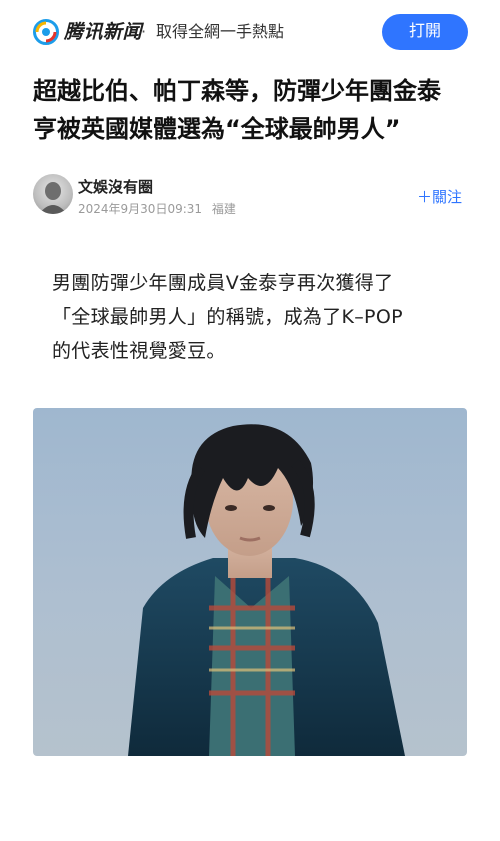 This screenshot has height=841, width=500. I want to click on paragraph-line: 「全球最帥男人」的稱號，成為了K–POP, so click(227, 317).